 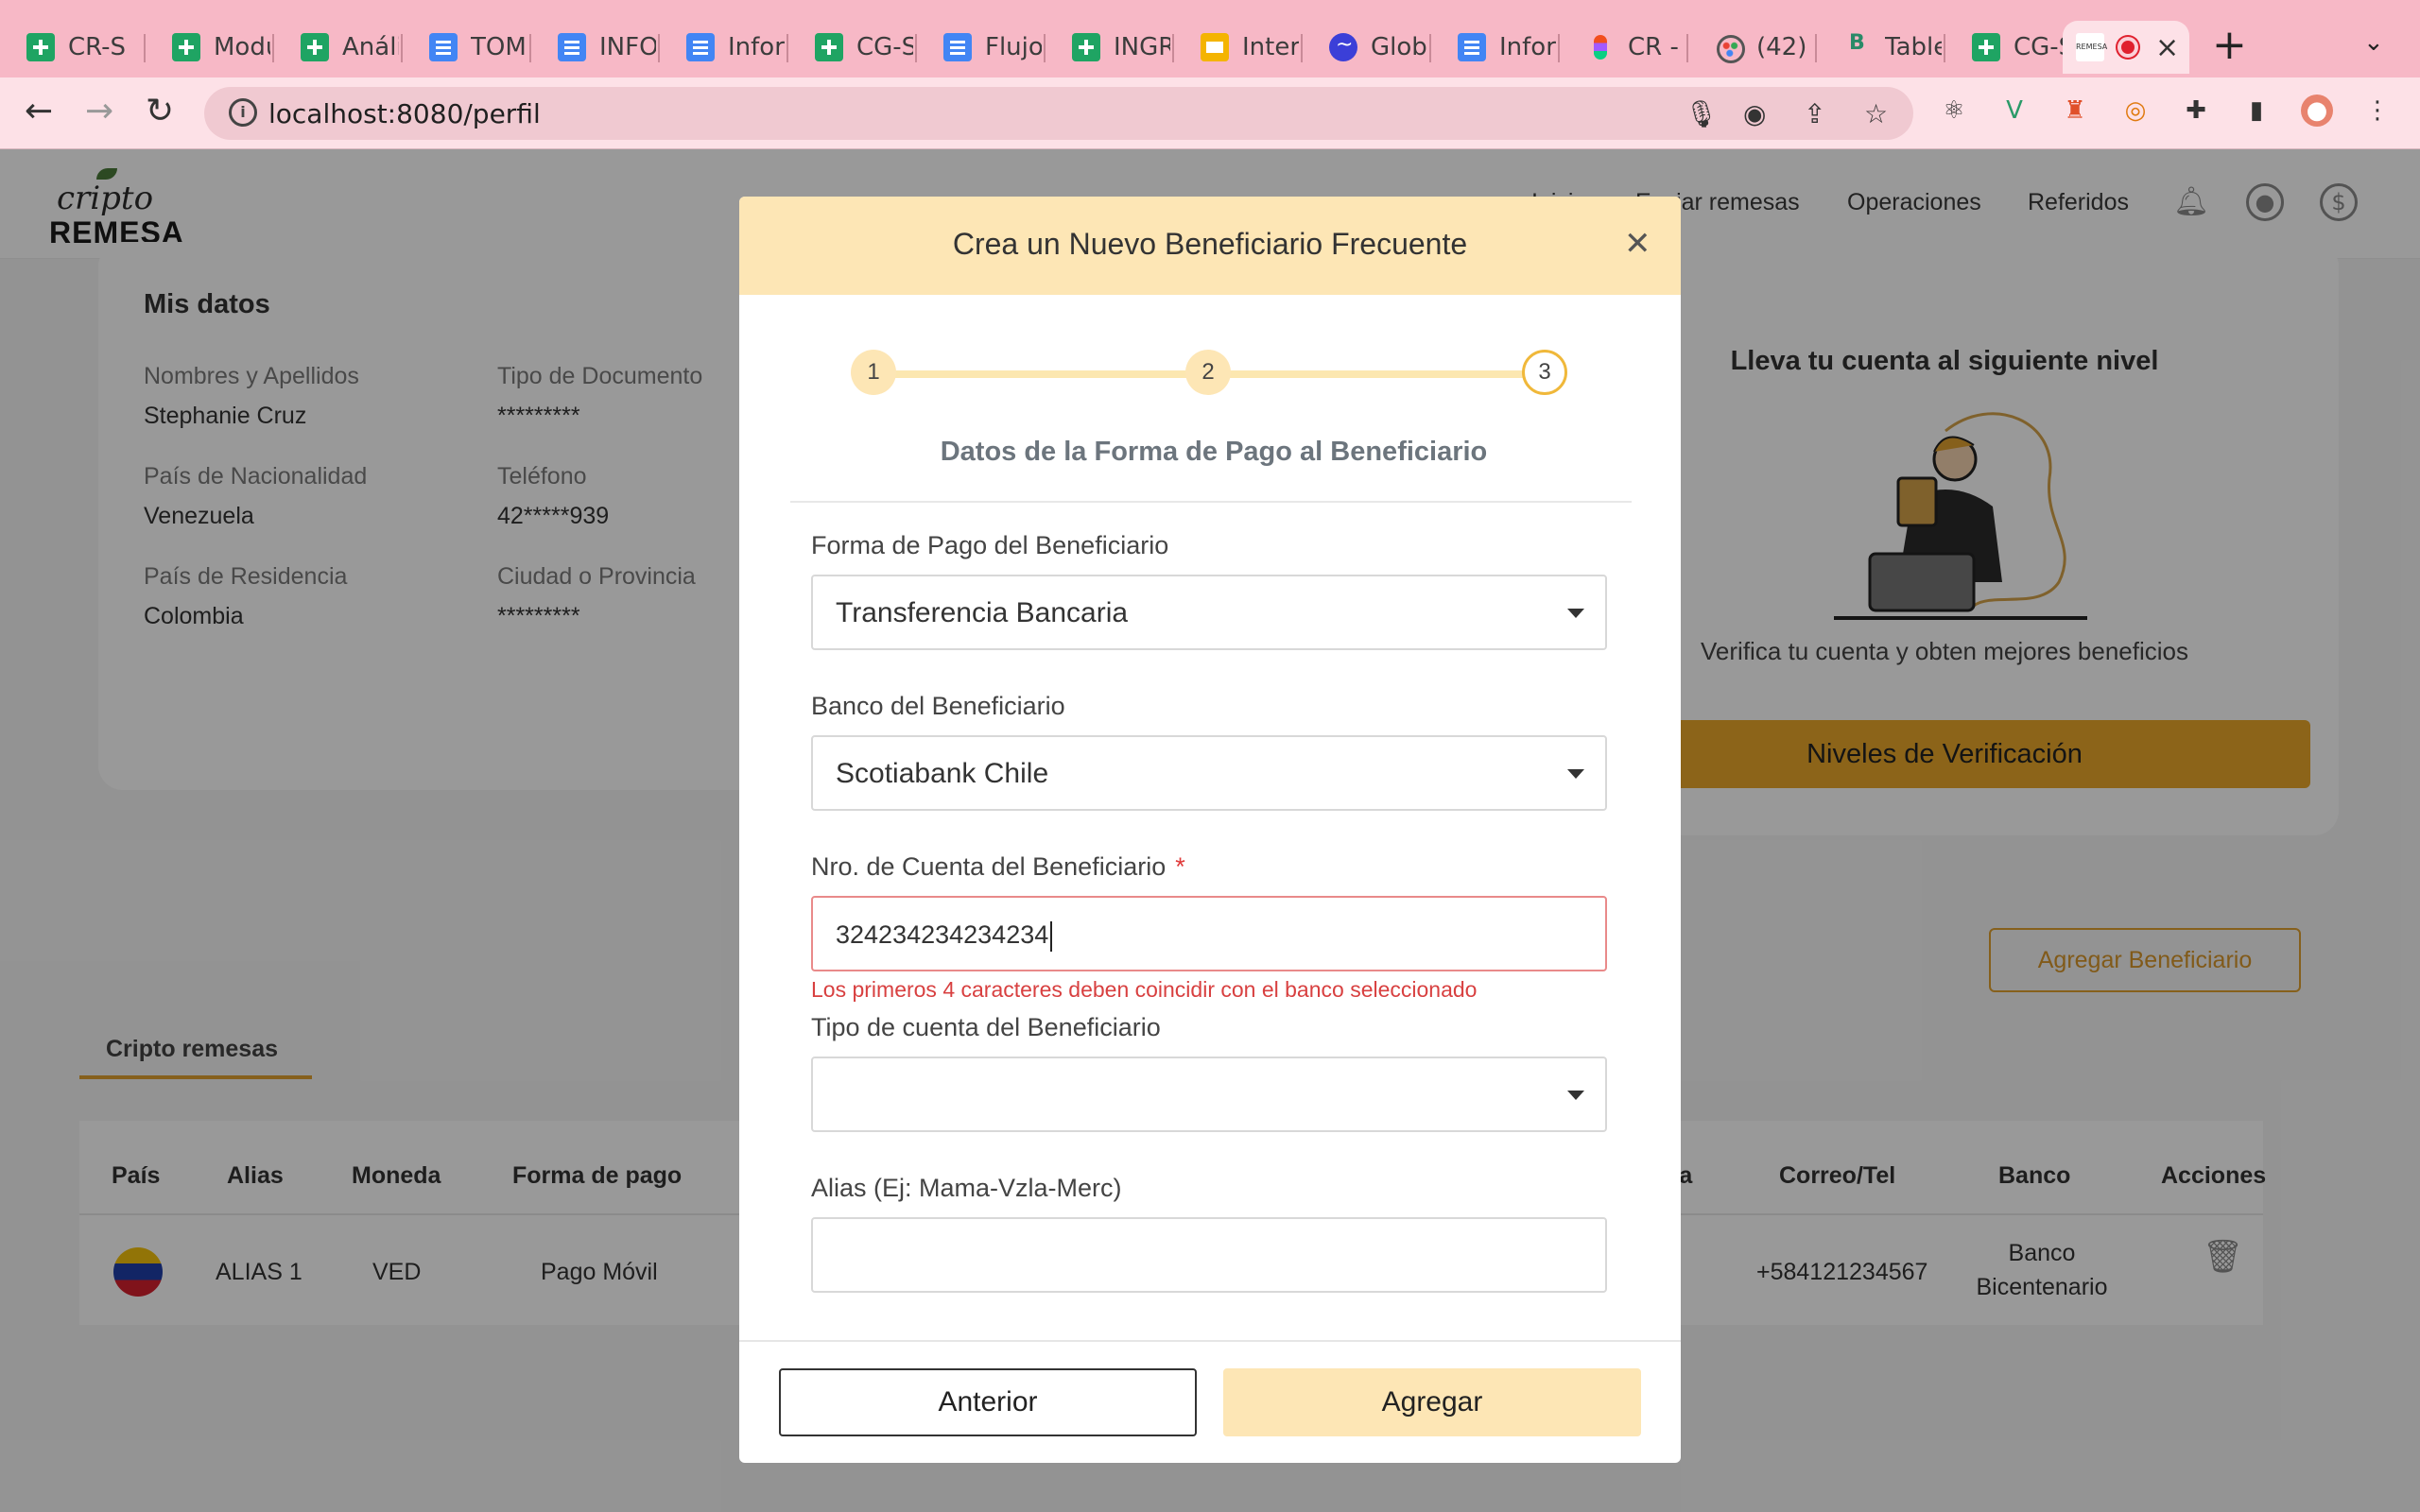 I want to click on new-tab-icon: +, so click(x=2229, y=45).